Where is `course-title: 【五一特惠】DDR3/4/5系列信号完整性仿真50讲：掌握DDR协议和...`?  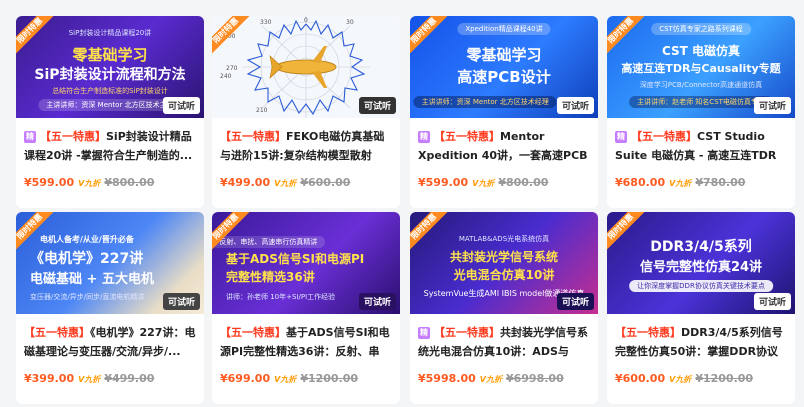
course-title: 【五一特惠】DDR3/4/5系列信号完整性仿真50讲：掌握DDR协议和... is located at coordinates (701, 342).